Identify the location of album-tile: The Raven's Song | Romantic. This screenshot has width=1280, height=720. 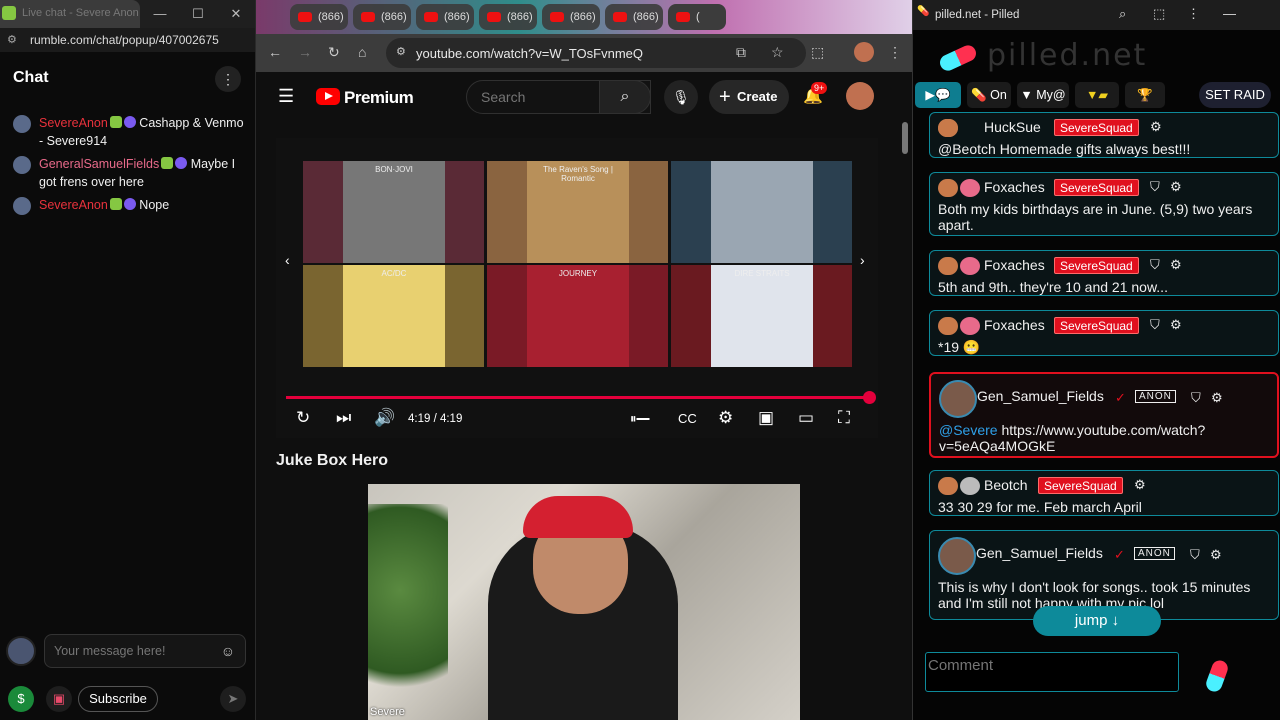
(577, 212).